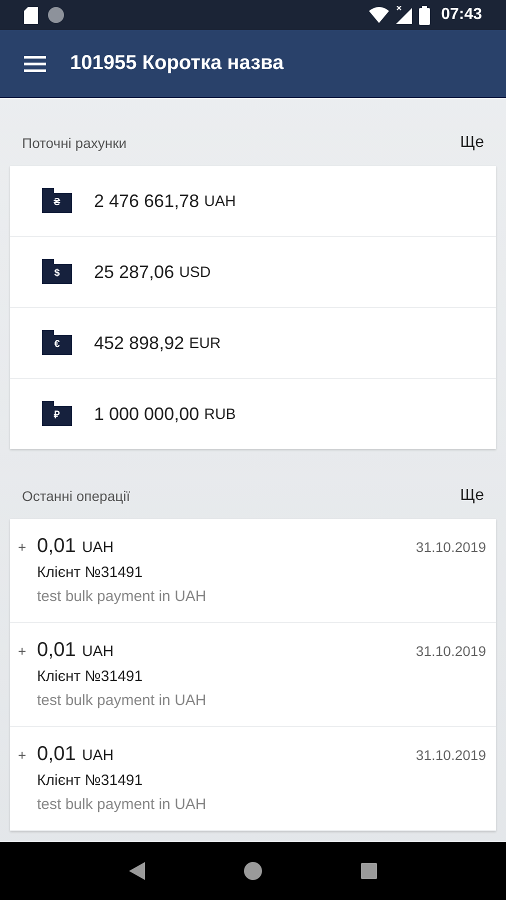  Describe the element at coordinates (195, 272) in the screenshot. I see `account-currency: USD` at that location.